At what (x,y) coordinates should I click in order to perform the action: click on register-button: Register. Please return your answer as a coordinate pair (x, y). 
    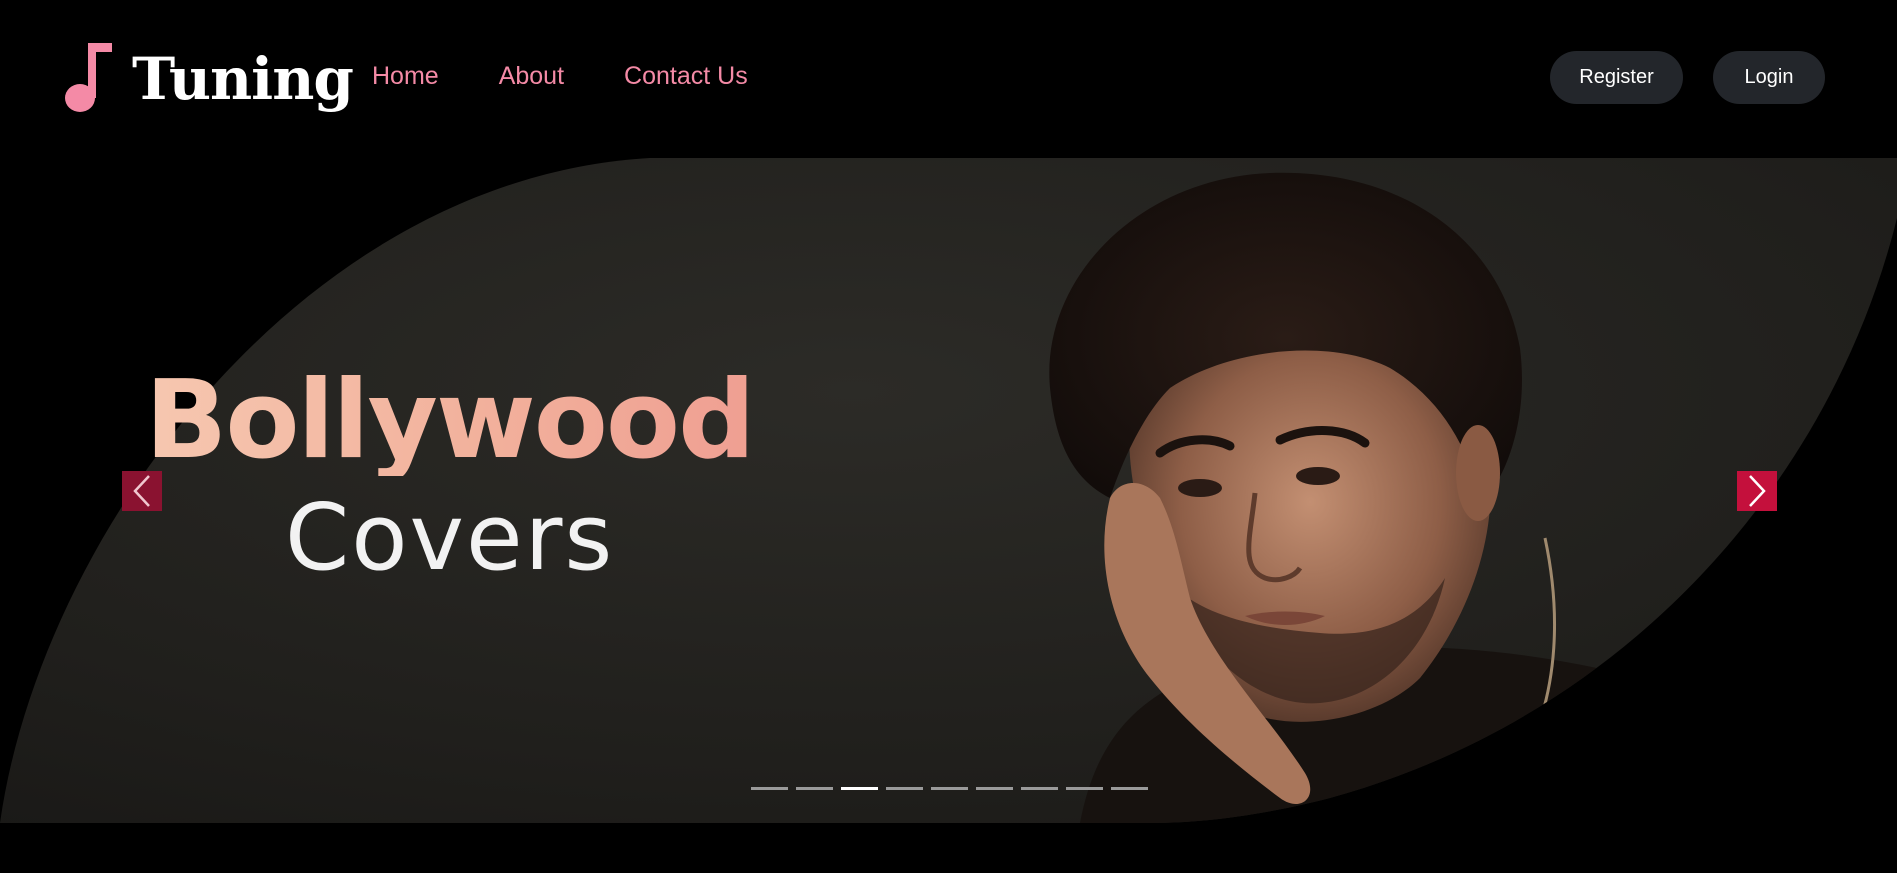
    Looking at the image, I should click on (1616, 77).